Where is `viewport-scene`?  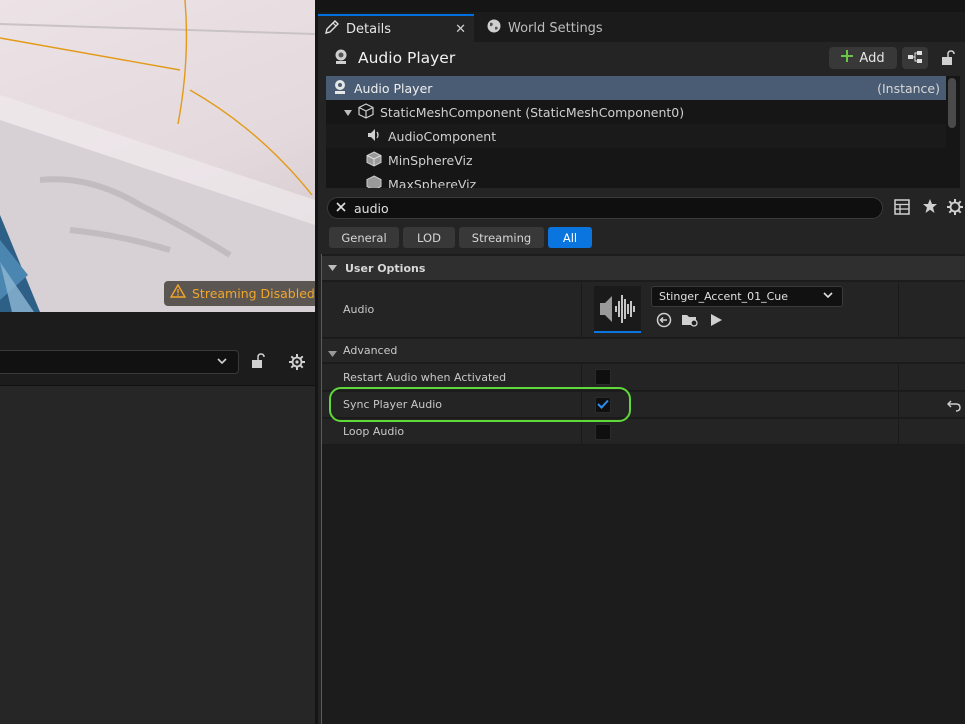
viewport-scene is located at coordinates (157, 156).